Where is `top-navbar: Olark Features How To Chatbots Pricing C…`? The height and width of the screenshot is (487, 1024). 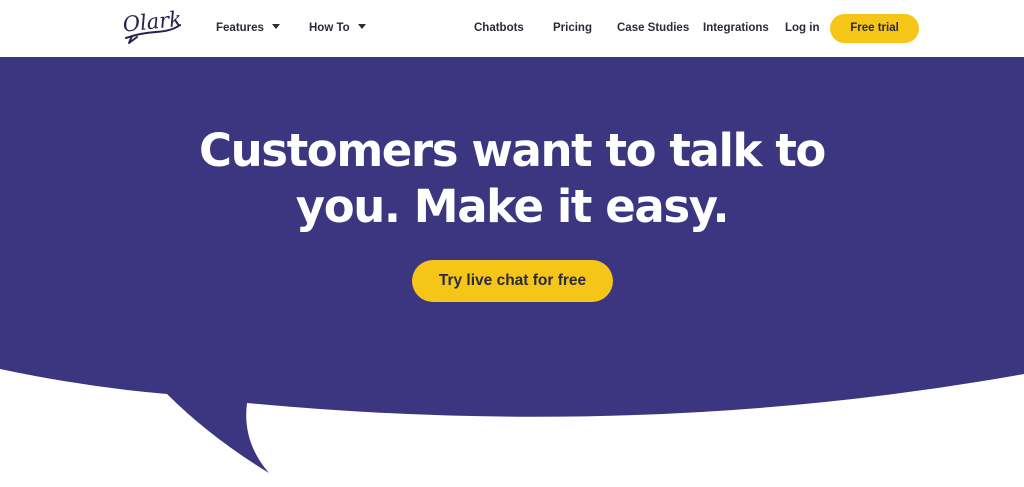 top-navbar: Olark Features How To Chatbots Pricing C… is located at coordinates (512, 28).